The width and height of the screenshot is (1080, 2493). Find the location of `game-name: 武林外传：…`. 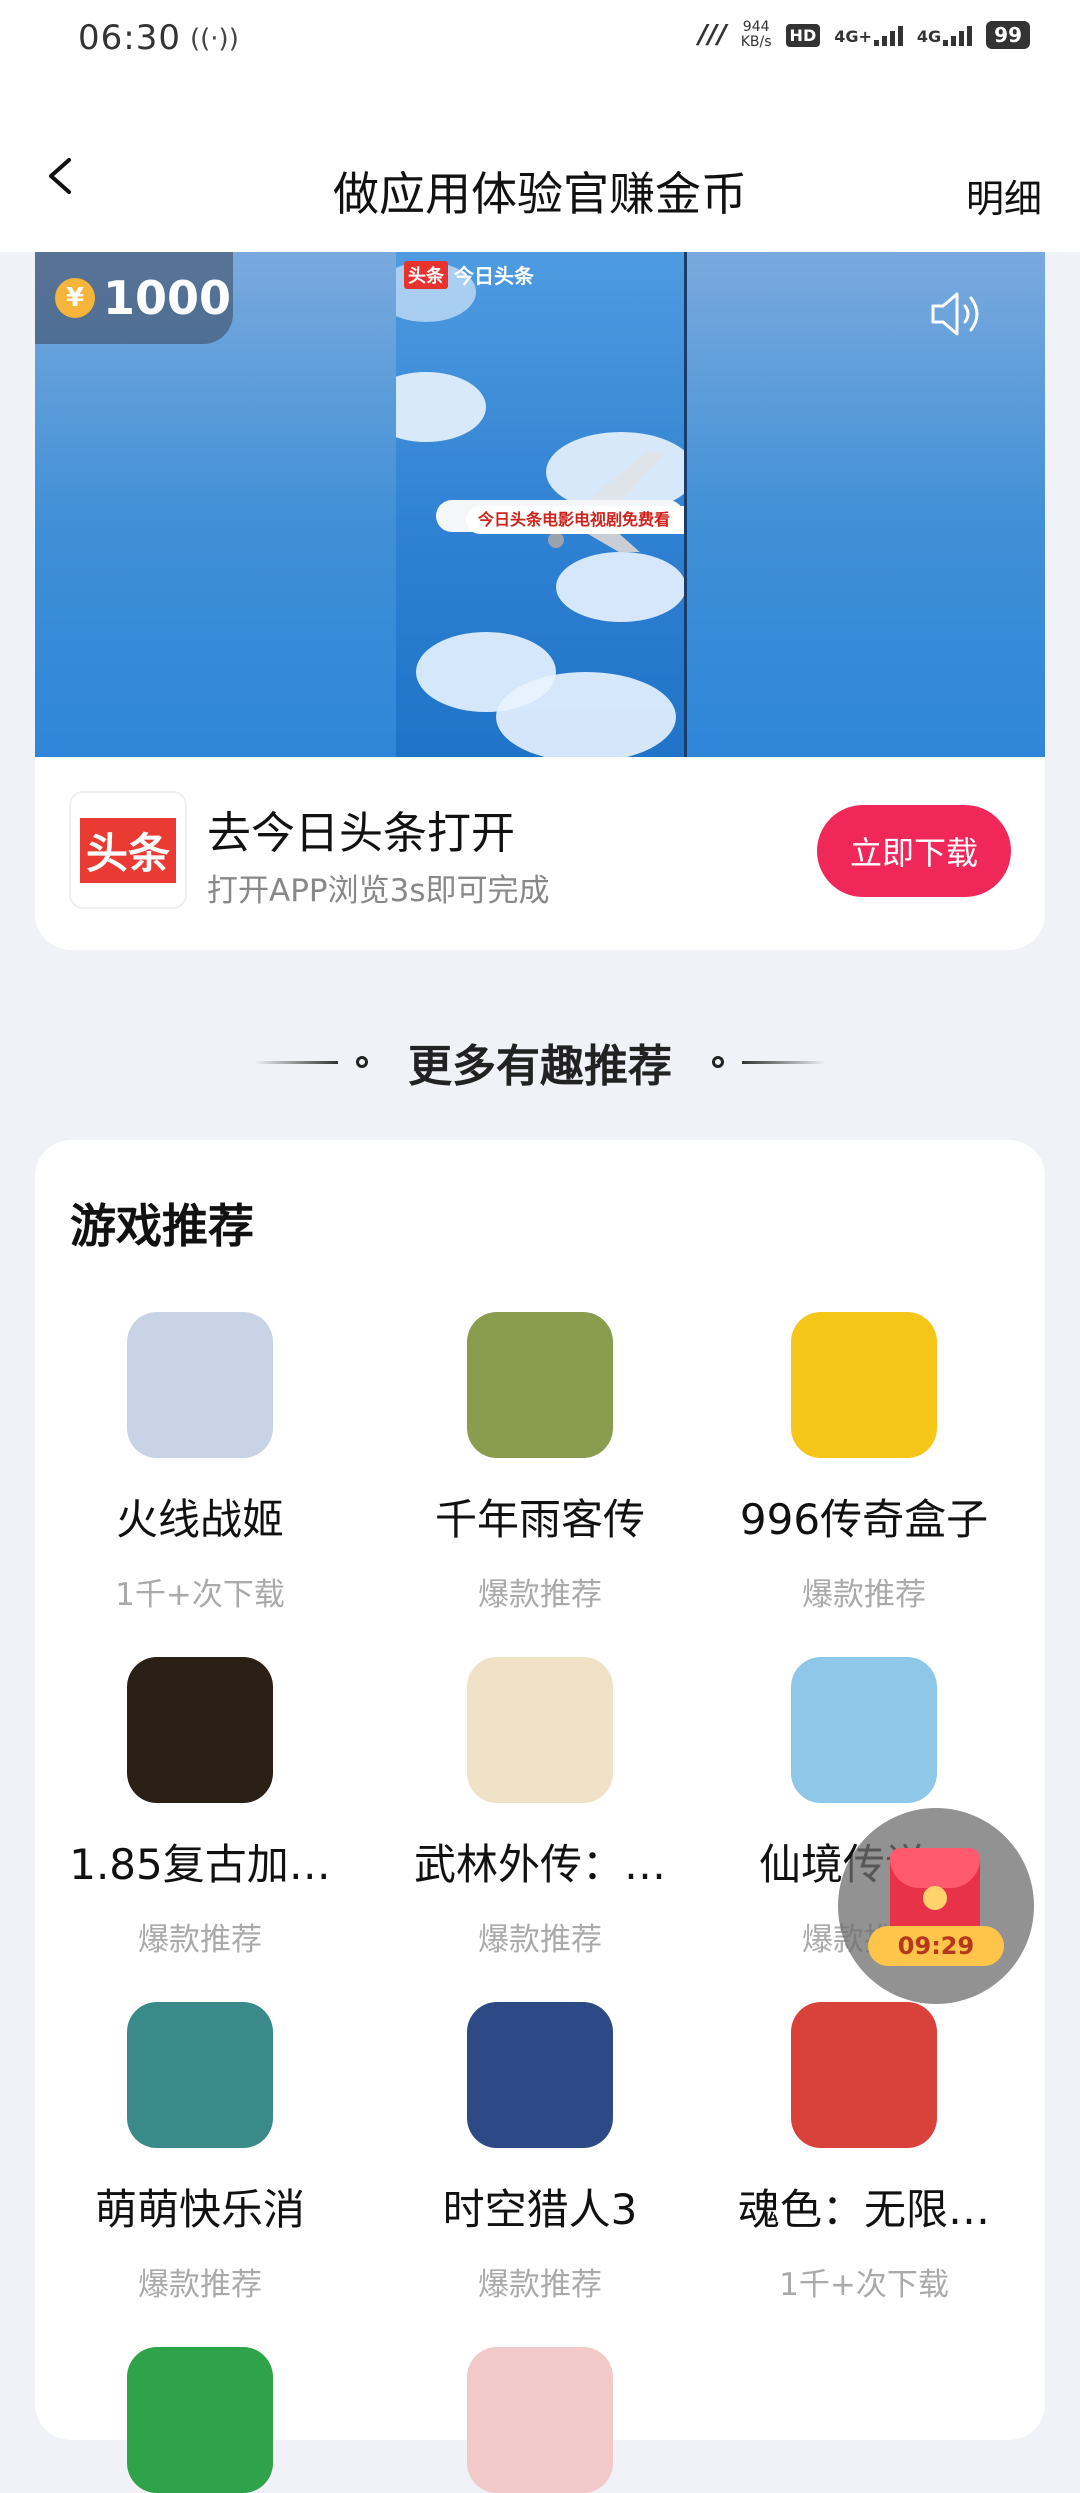

game-name: 武林外传：… is located at coordinates (539, 1864).